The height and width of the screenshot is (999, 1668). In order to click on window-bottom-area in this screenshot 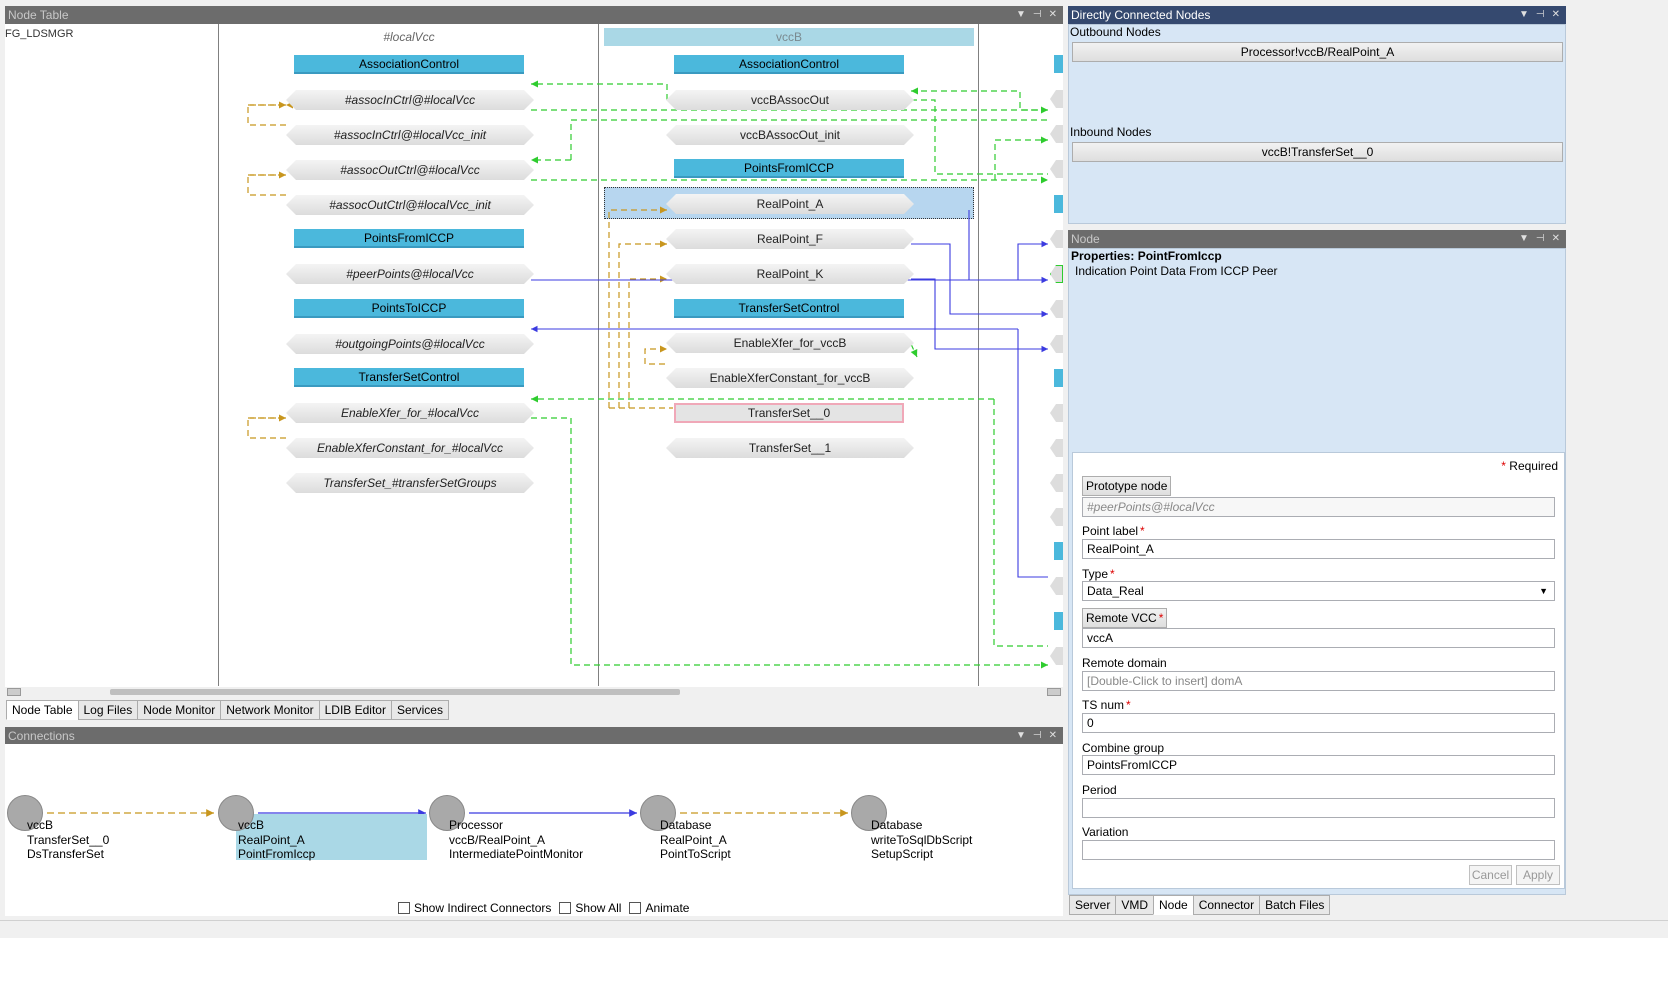, I will do `click(834, 968)`.